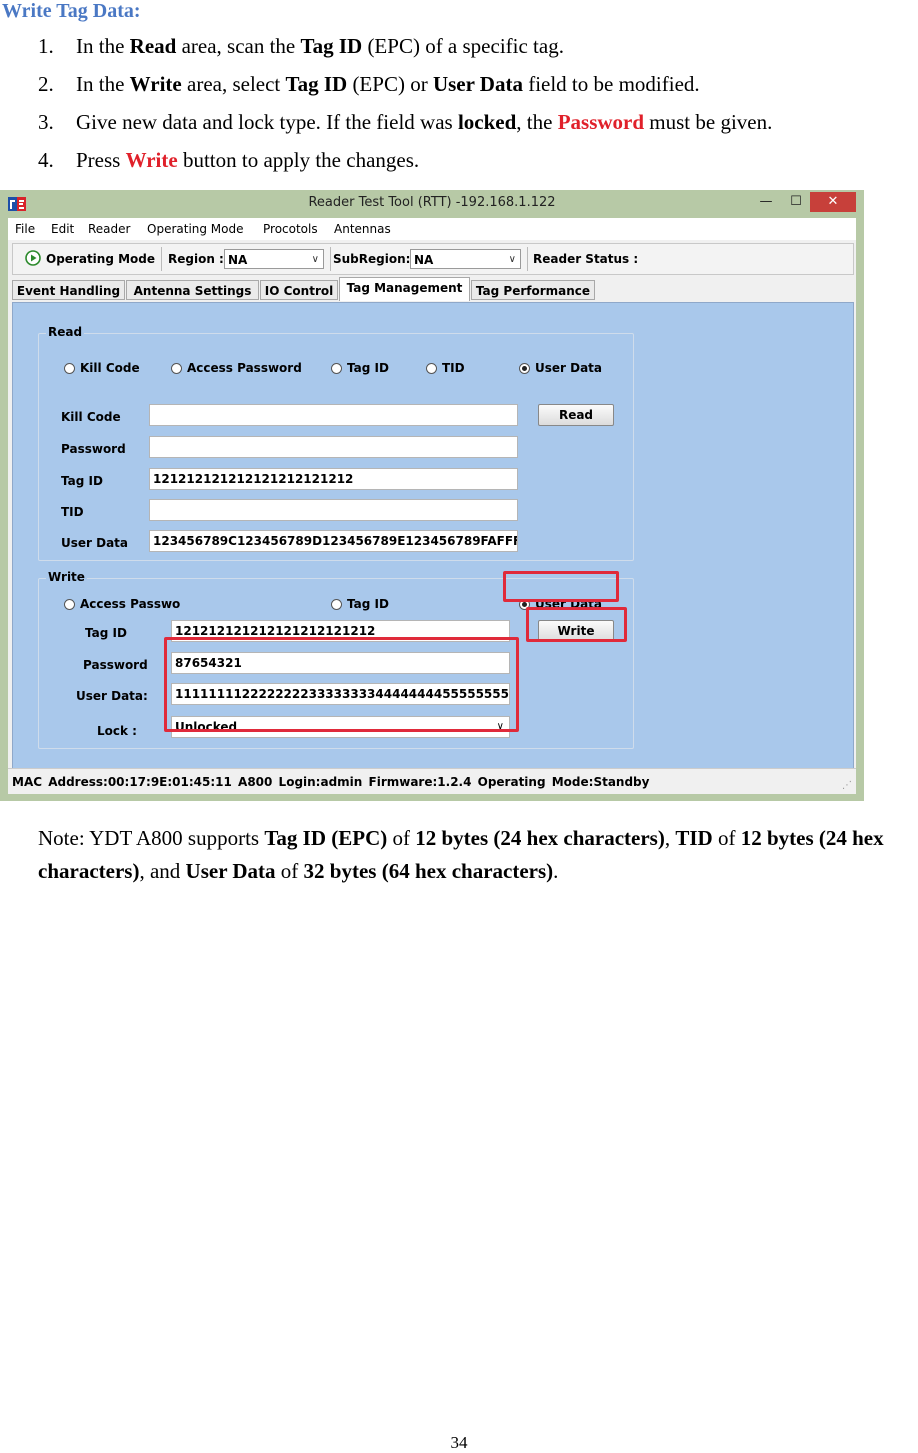  What do you see at coordinates (404, 289) in the screenshot?
I see `tab-tag-management: Tag Management` at bounding box center [404, 289].